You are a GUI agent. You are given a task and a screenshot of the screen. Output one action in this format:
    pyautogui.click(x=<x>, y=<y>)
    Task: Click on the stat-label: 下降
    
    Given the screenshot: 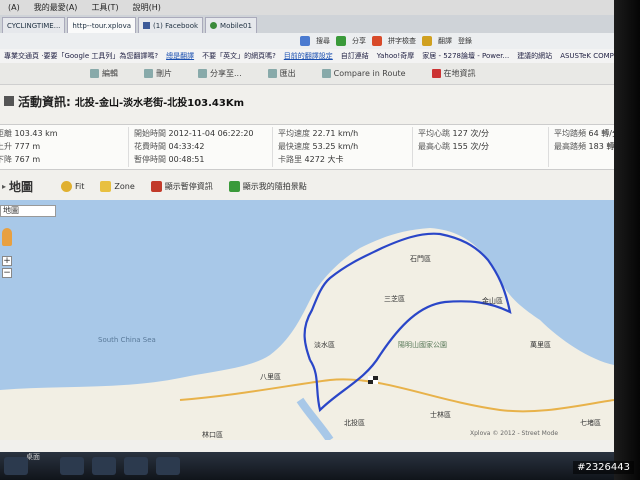 What is the action you would take?
    pyautogui.click(x=6, y=159)
    